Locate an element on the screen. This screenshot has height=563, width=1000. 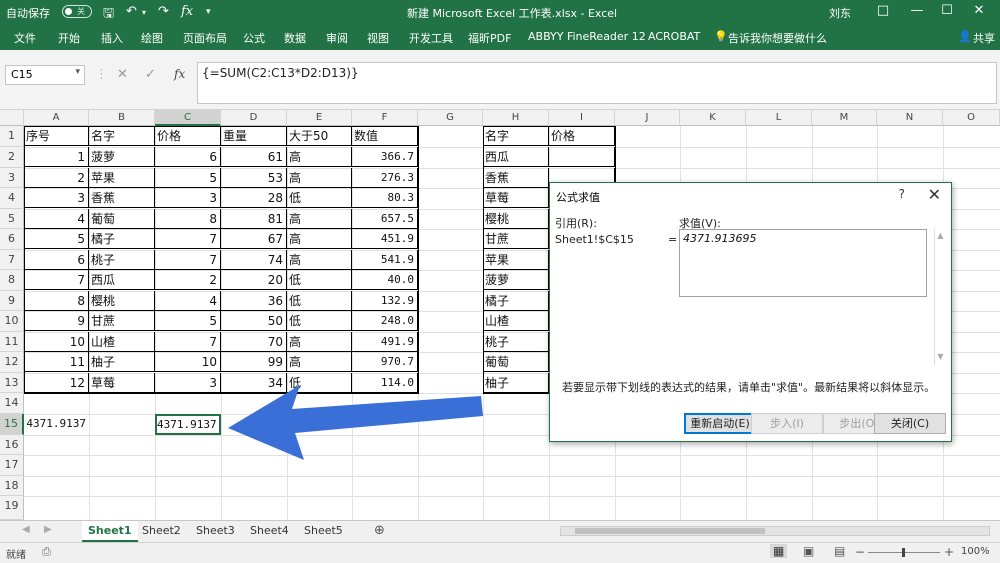
normal-view-icon: ▦ is located at coordinates (779, 551).